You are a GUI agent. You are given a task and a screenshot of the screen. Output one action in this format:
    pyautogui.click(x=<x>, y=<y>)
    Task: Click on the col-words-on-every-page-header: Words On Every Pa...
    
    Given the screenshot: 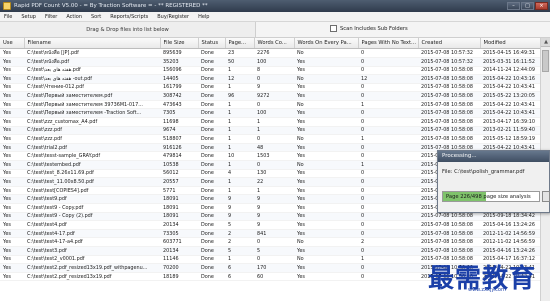 What is the action you would take?
    pyautogui.click(x=326, y=43)
    